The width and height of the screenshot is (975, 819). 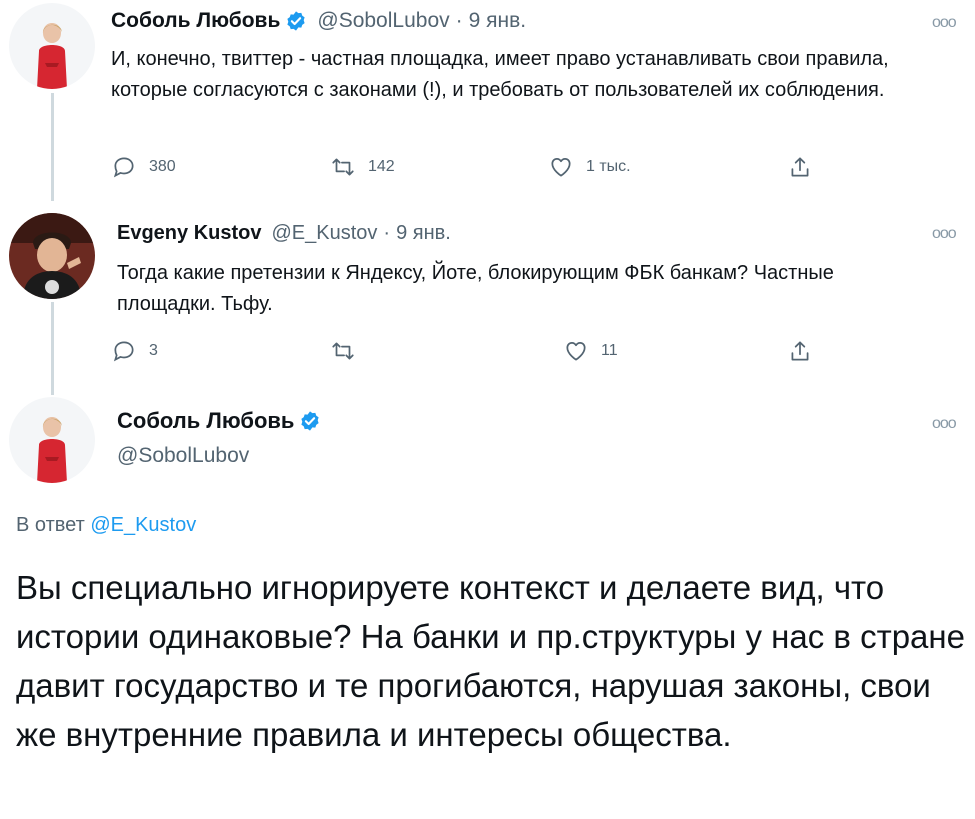 I want to click on reply-prefix: В ответ, so click(x=50, y=525).